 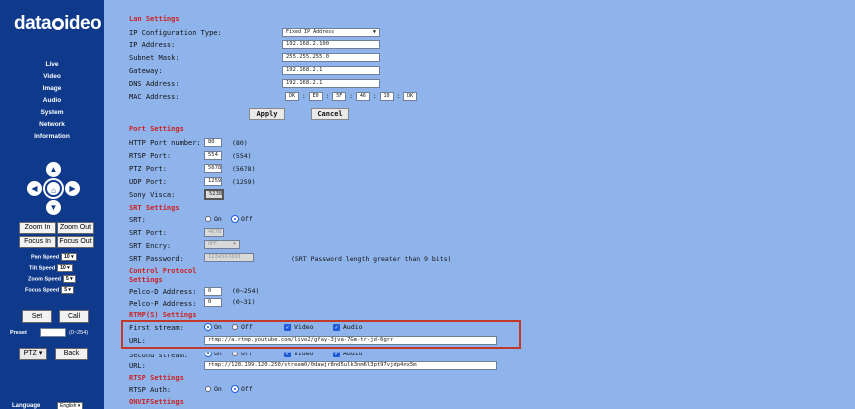 I want to click on nav-video: Video, so click(x=52, y=76).